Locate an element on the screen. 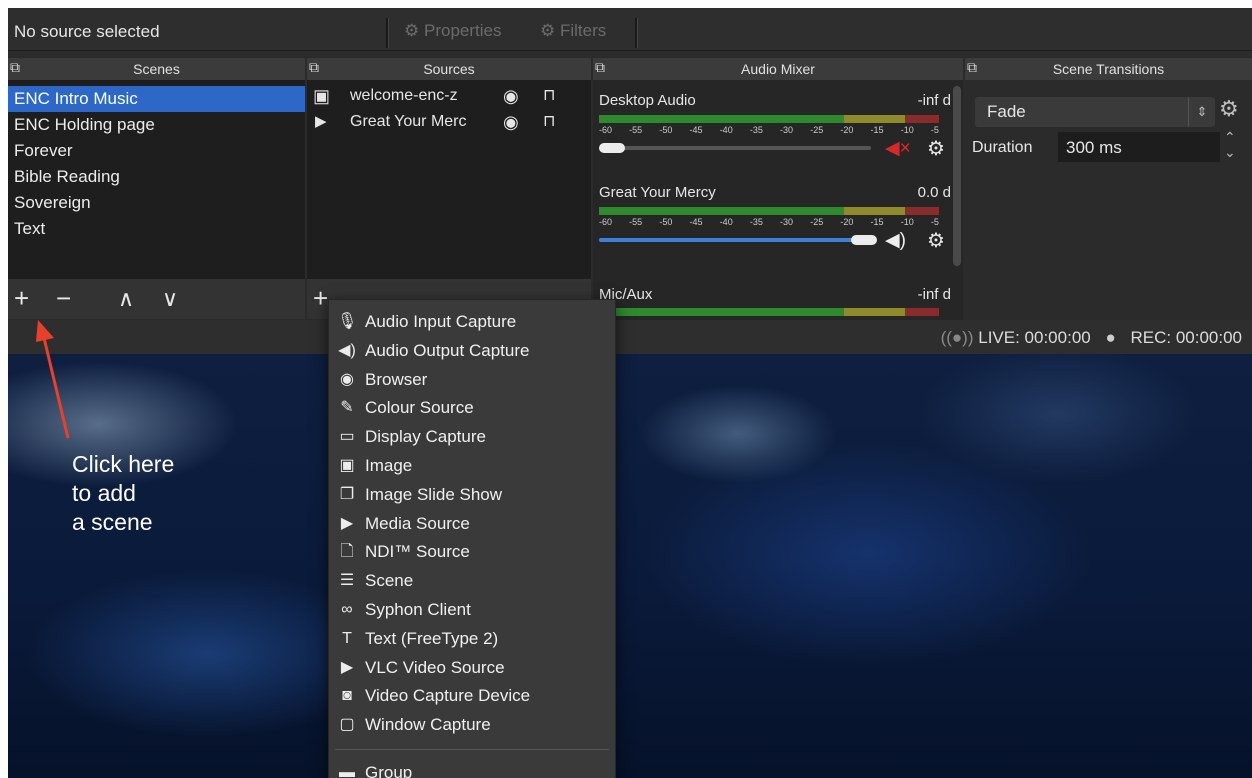  menu-item-label: Text (FreeType 2) is located at coordinates (432, 638).